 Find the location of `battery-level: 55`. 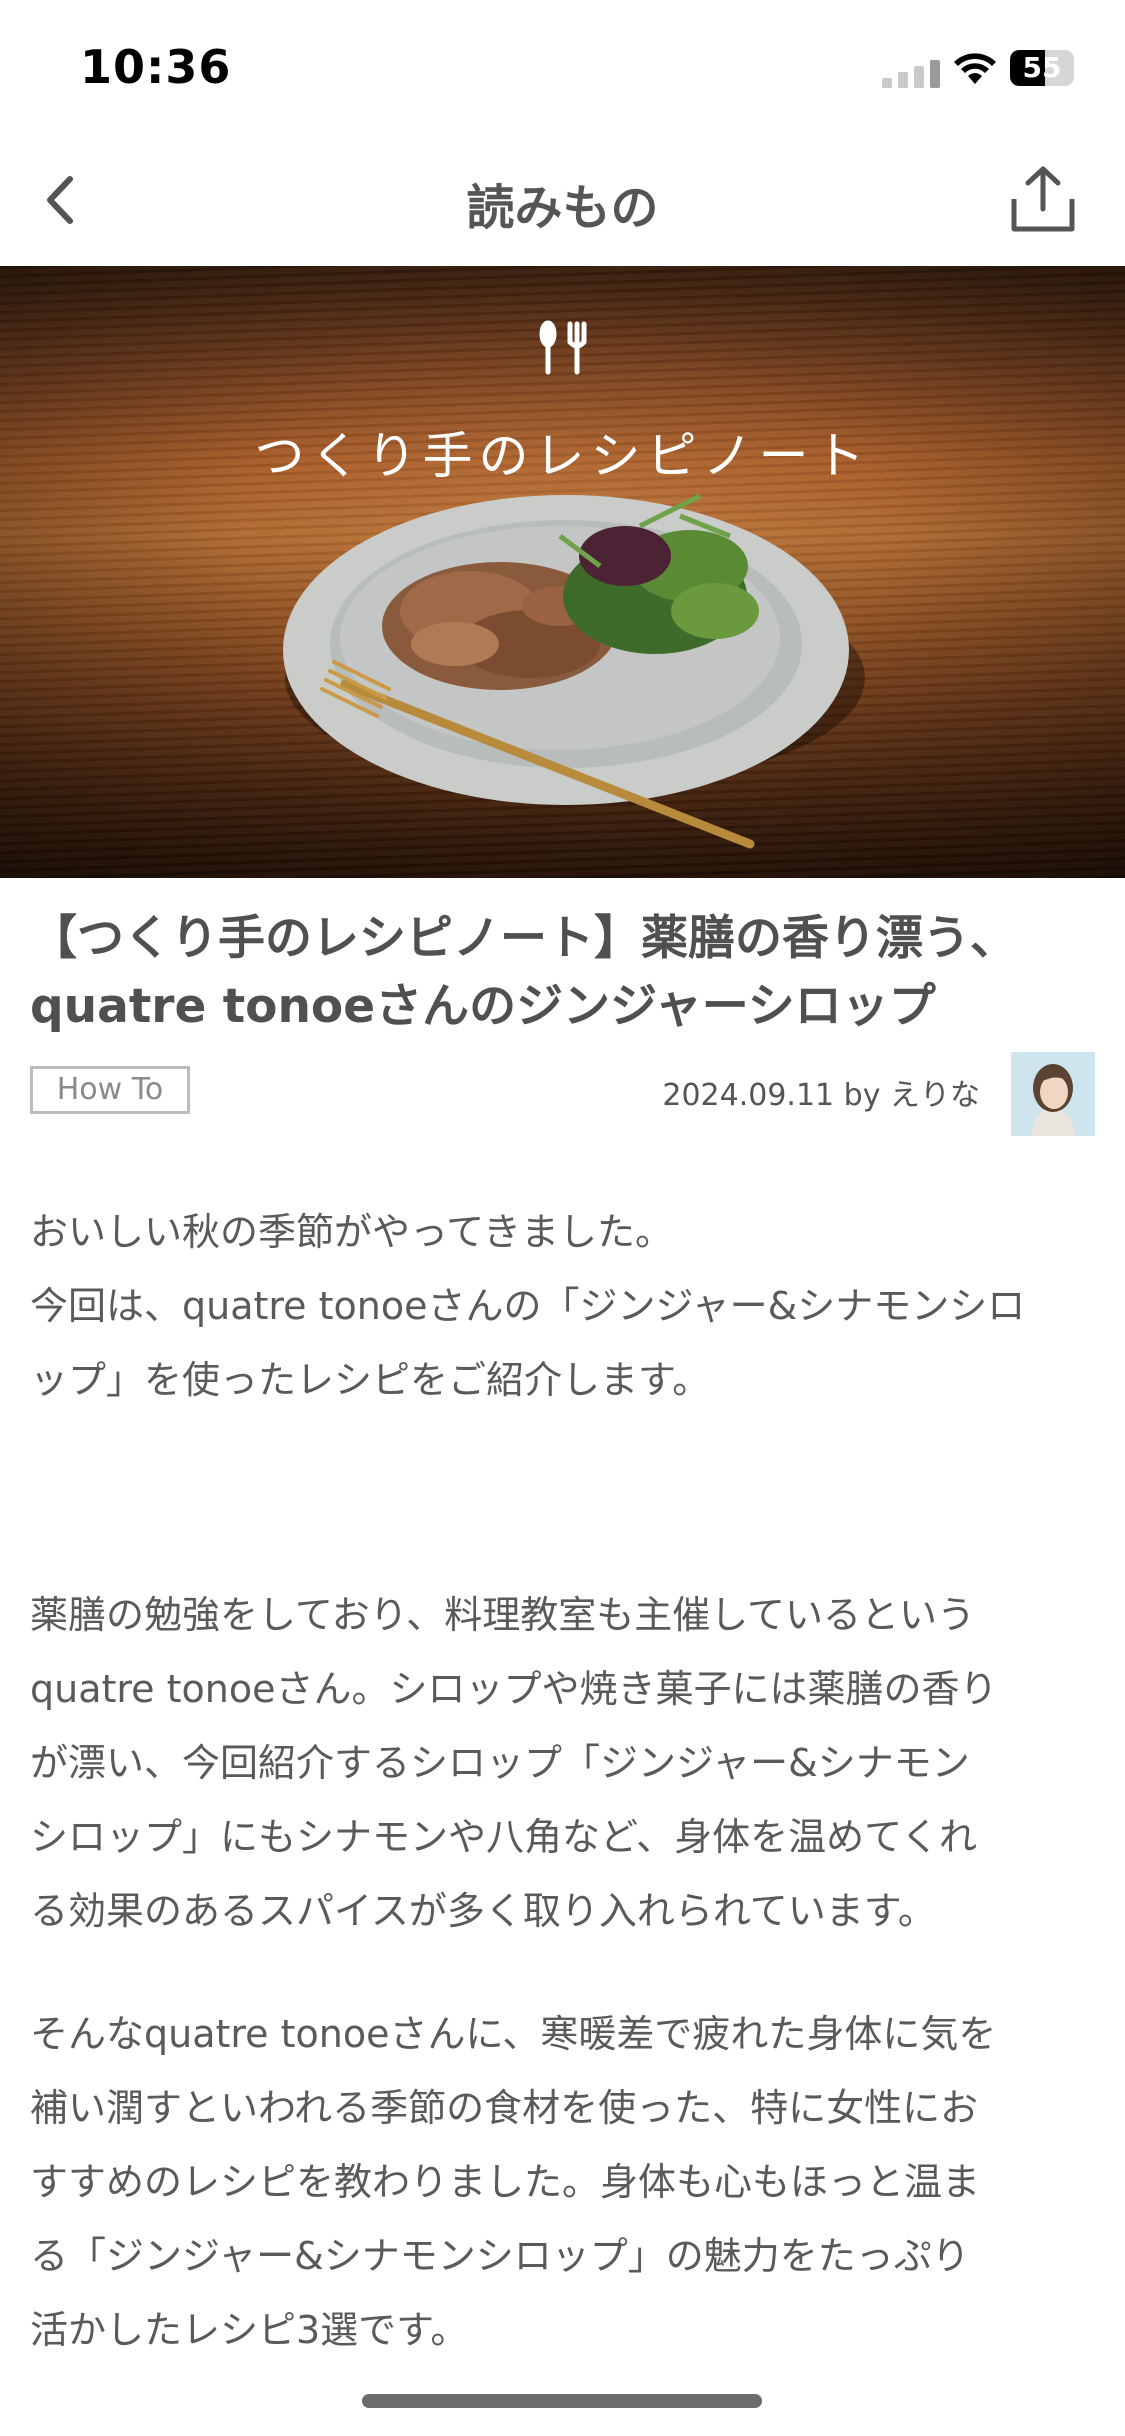

battery-level: 55 is located at coordinates (1042, 67).